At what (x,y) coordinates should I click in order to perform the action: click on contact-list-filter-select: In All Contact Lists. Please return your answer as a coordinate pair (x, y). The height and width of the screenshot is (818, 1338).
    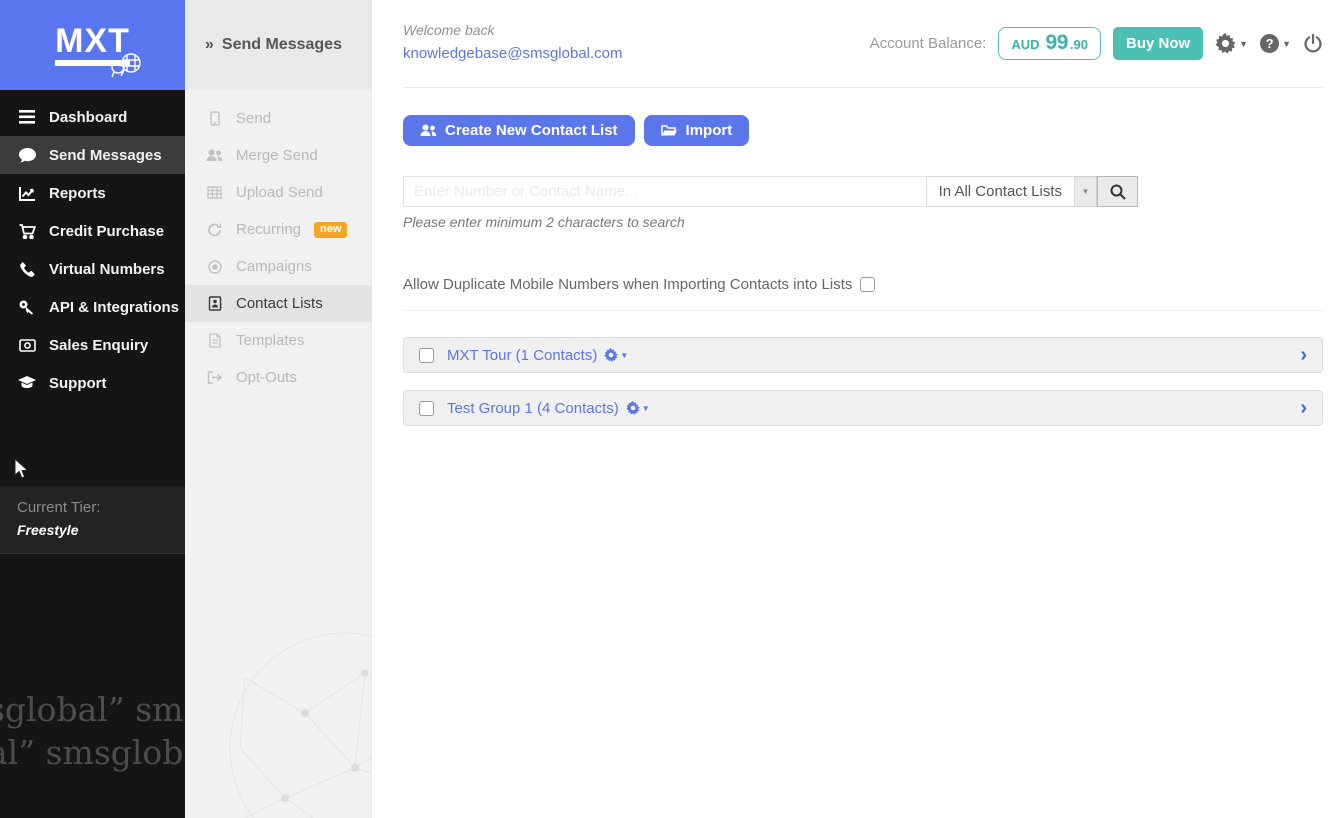
    Looking at the image, I should click on (1000, 191).